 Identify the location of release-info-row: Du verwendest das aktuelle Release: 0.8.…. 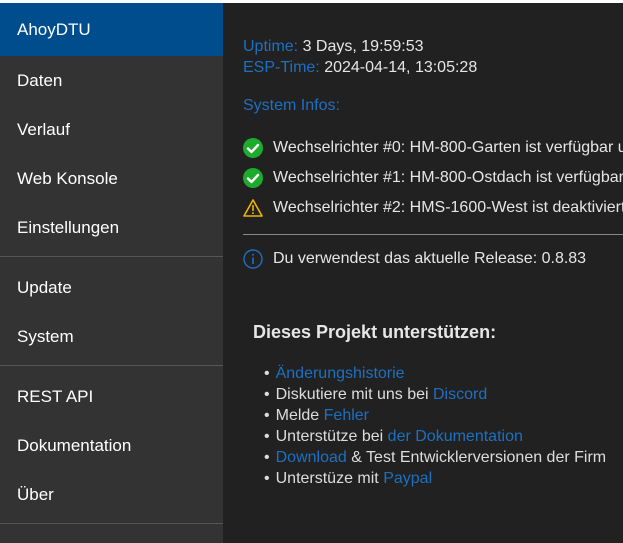
(414, 259).